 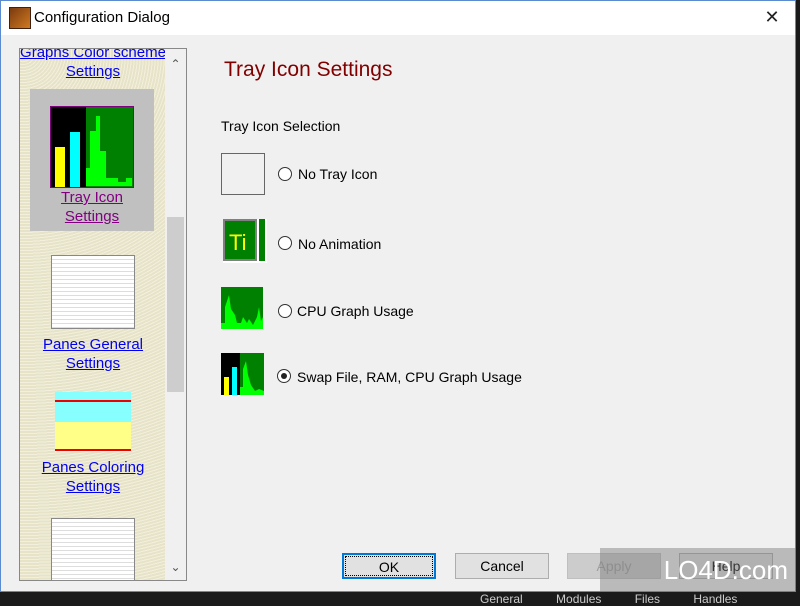 I want to click on cpu-graph-icon, so click(x=242, y=308).